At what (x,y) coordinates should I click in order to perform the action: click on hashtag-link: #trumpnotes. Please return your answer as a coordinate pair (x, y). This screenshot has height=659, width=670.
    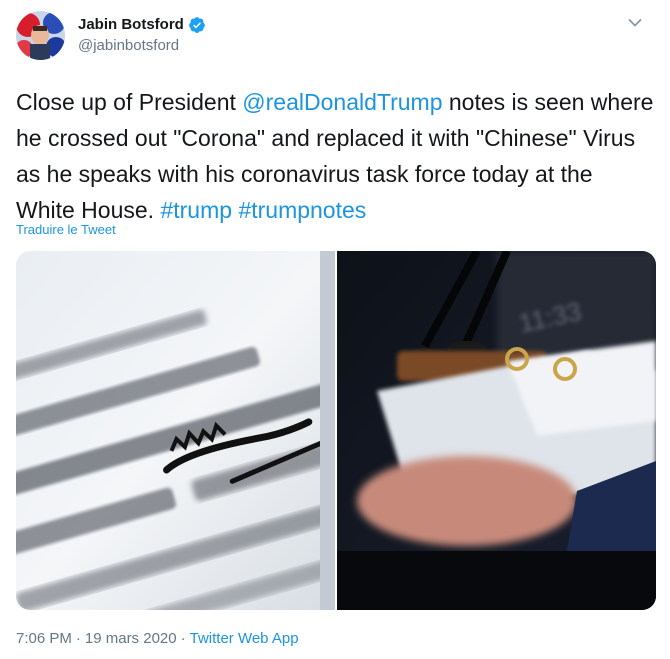
    Looking at the image, I should click on (302, 210).